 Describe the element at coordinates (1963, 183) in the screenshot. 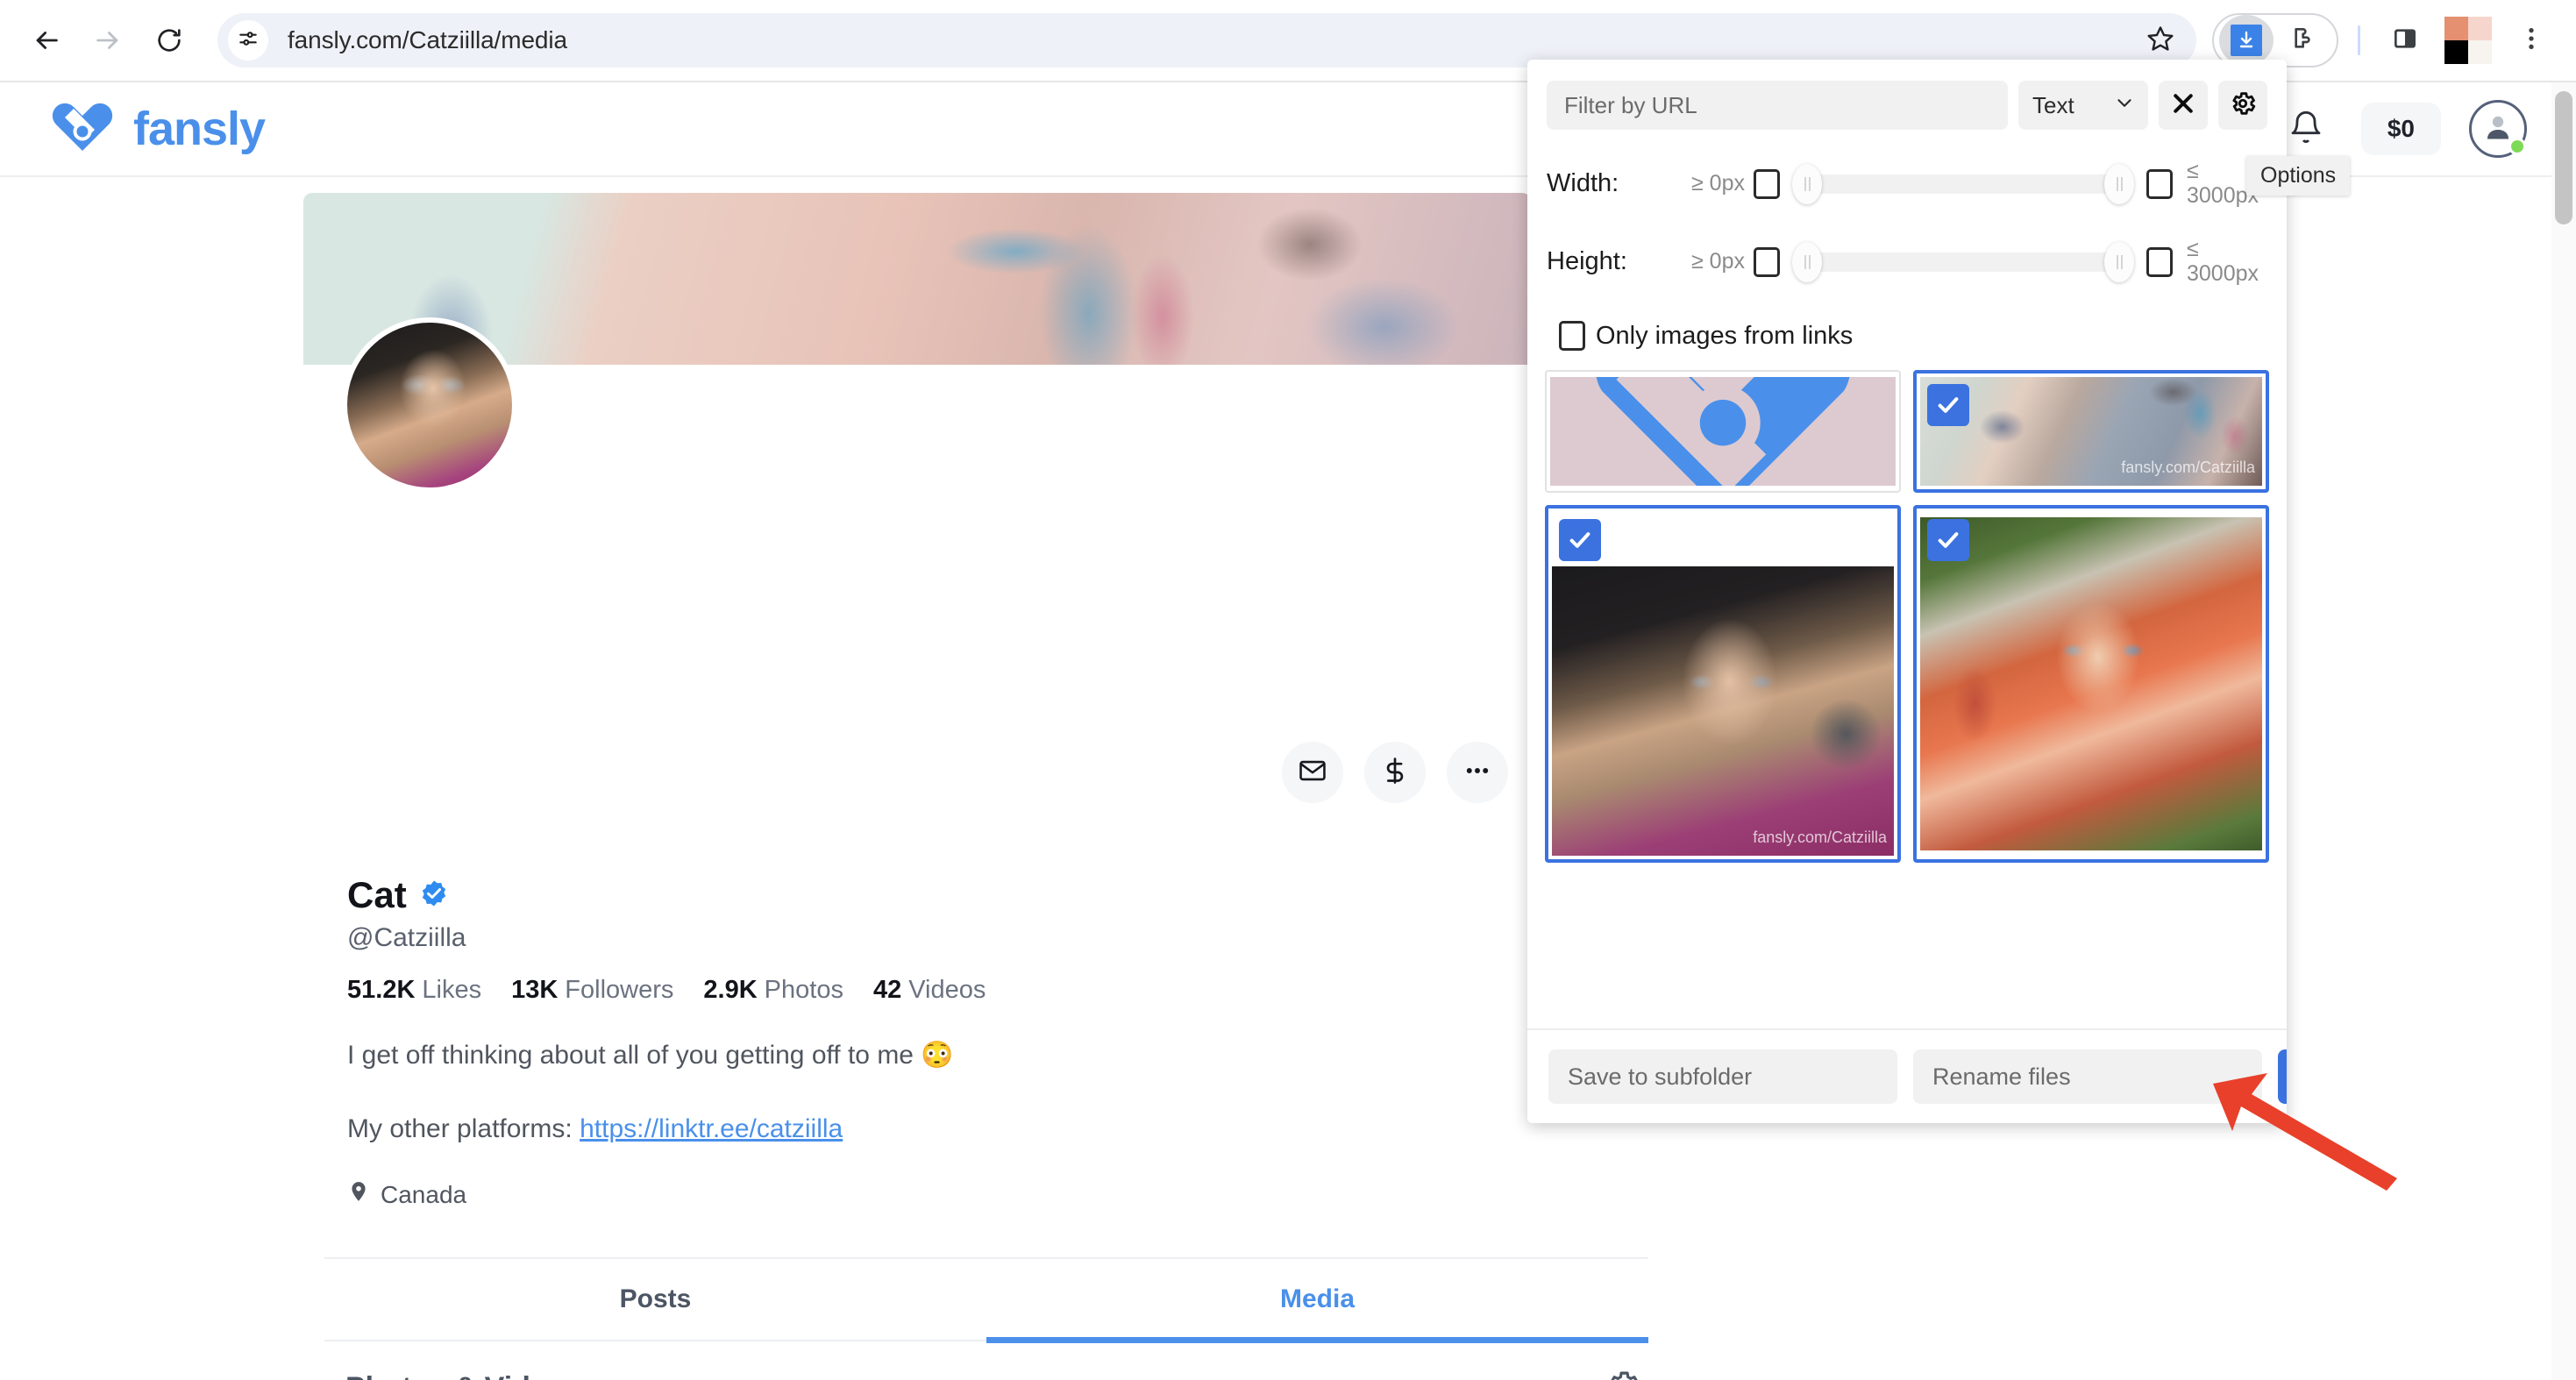

I see `width-range-slider` at that location.